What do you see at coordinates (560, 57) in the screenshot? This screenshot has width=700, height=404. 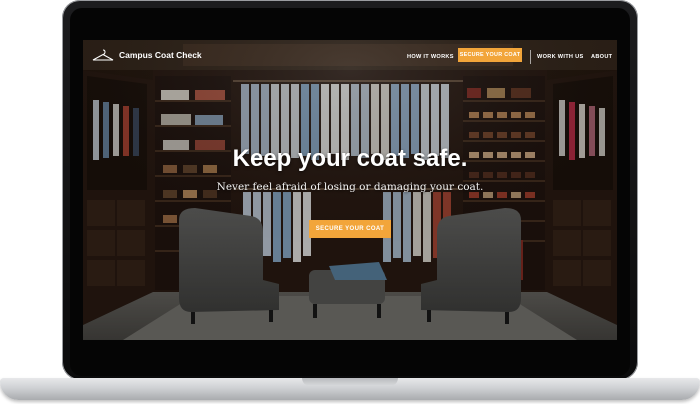 I see `nav-work-with-us: WORK WITH US` at bounding box center [560, 57].